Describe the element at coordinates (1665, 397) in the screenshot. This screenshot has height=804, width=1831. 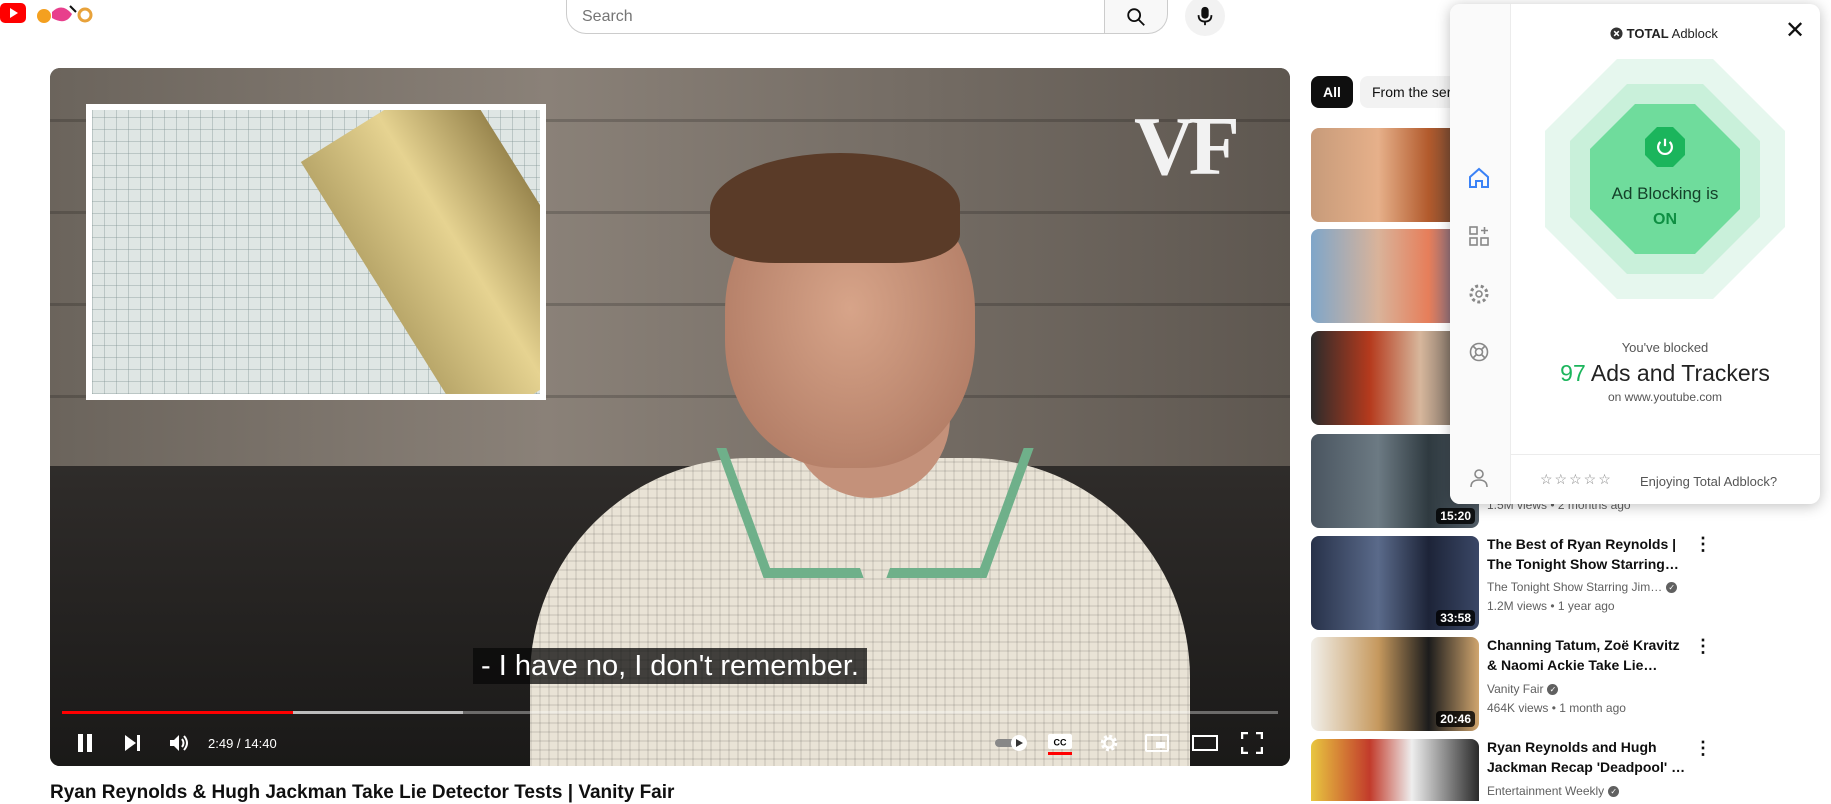
I see `blocked-site: on www.youtube.com` at that location.